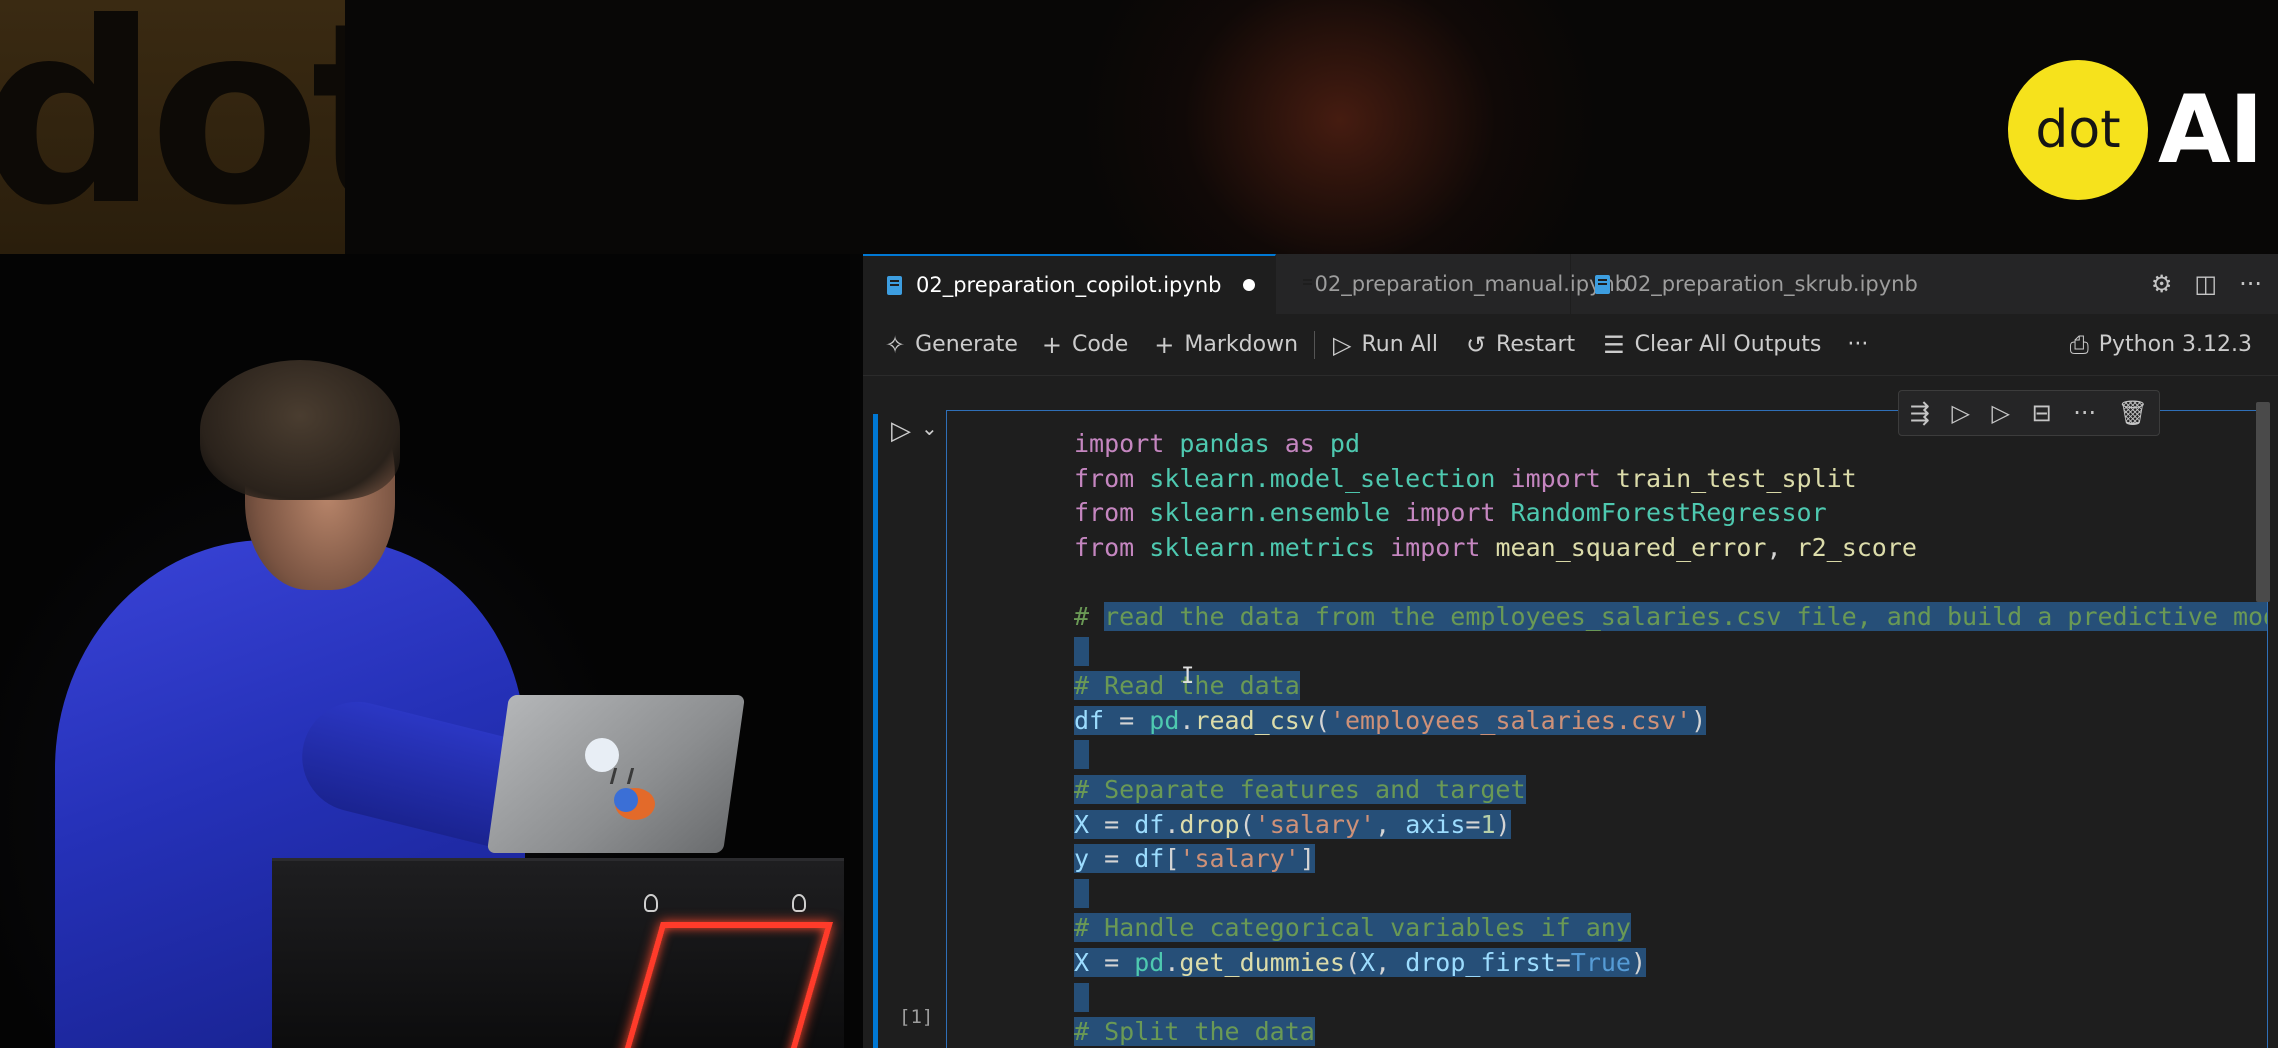  I want to click on generate-button: ✧ Generate, so click(951, 345).